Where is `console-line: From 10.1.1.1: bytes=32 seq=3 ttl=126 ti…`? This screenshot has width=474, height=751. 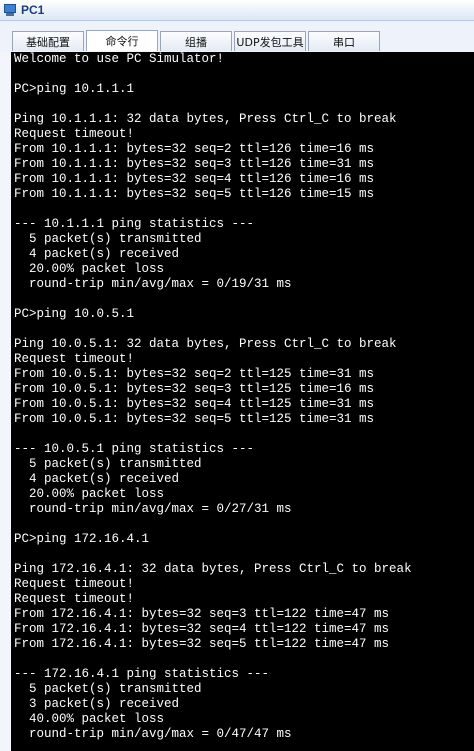 console-line: From 10.1.1.1: bytes=32 seq=3 ttl=126 ti… is located at coordinates (194, 164).